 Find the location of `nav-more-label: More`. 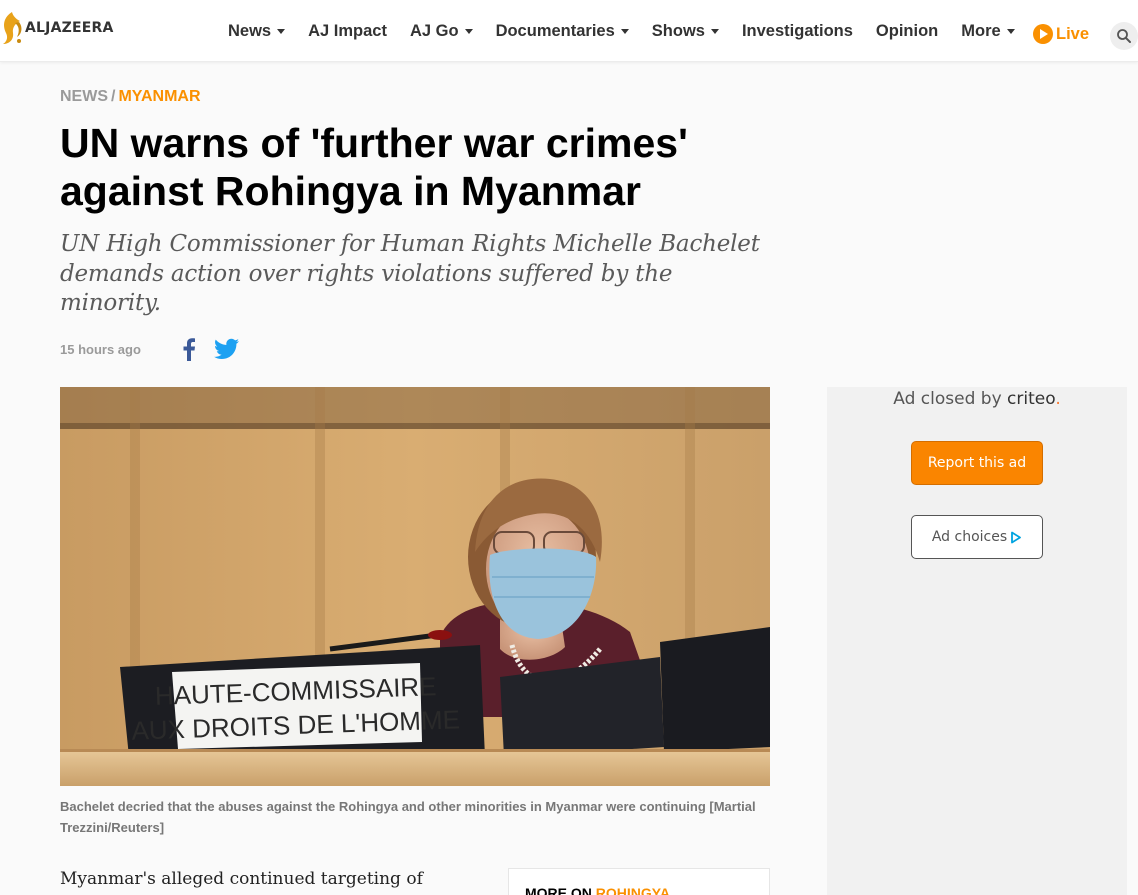

nav-more-label: More is located at coordinates (981, 30).